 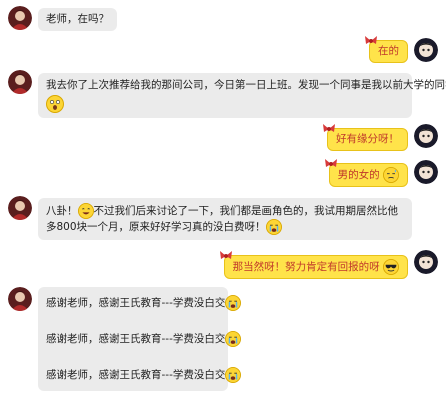 I want to click on sweat-emoji-icon, so click(x=391, y=175).